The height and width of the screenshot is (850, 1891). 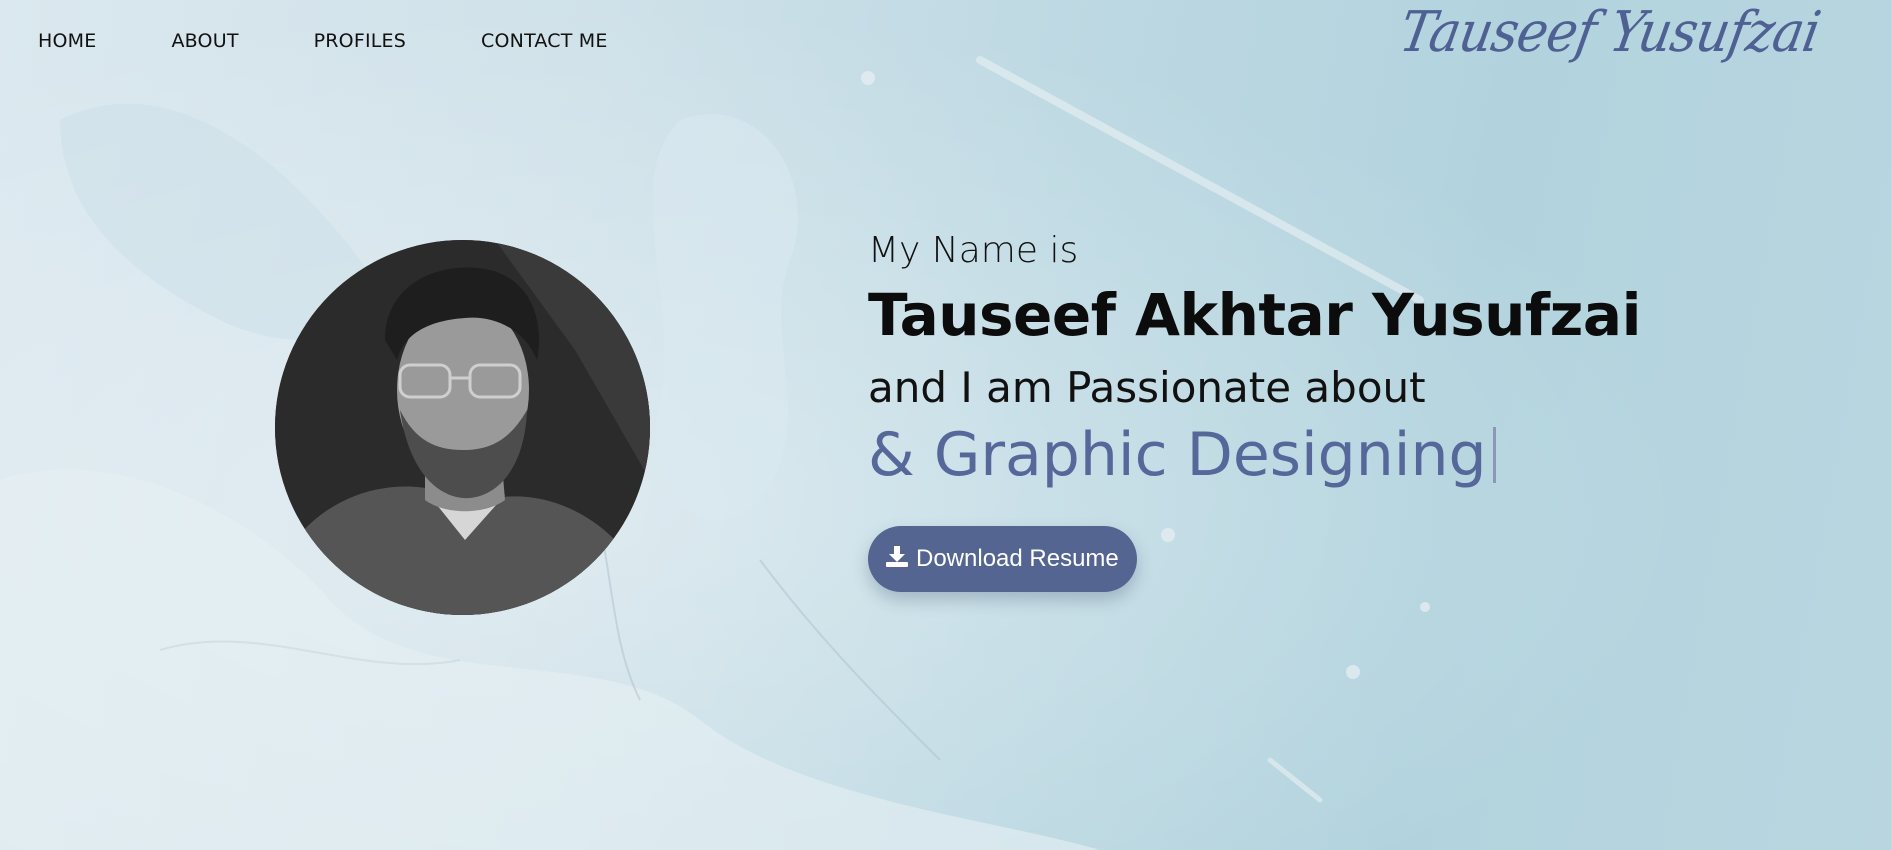 What do you see at coordinates (897, 559) in the screenshot?
I see `download-icon` at bounding box center [897, 559].